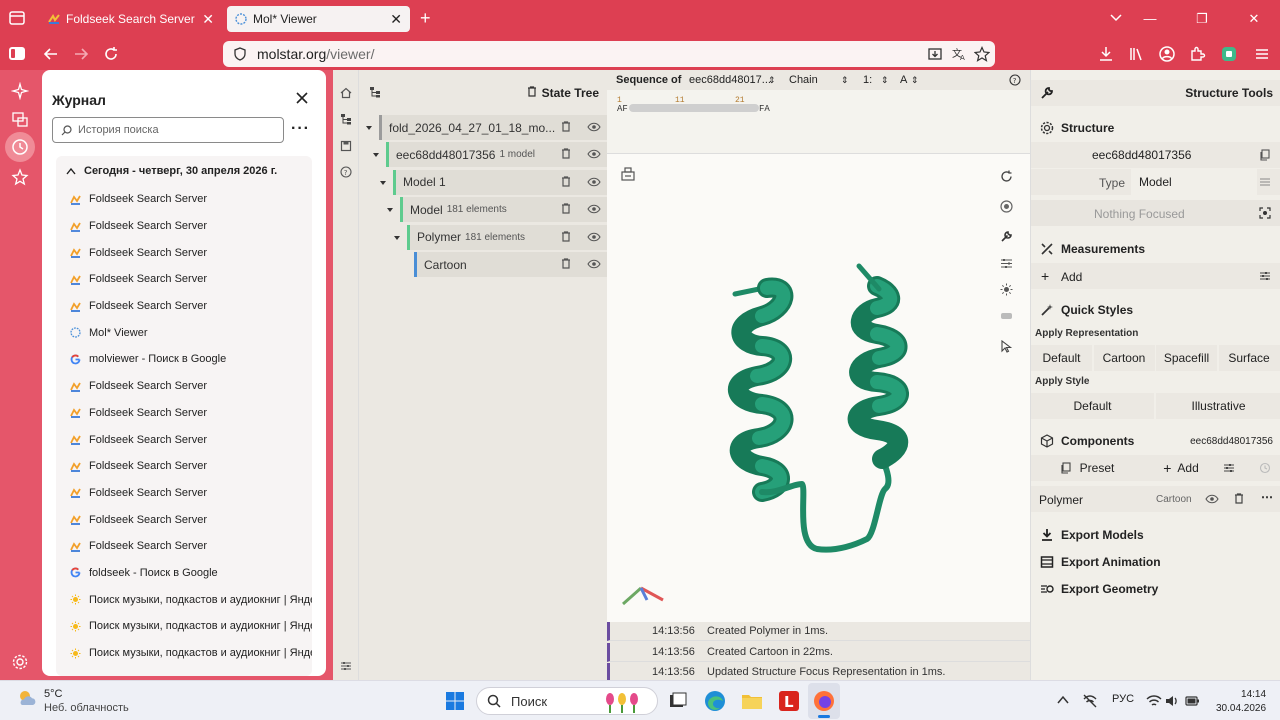 This screenshot has width=1280, height=720. I want to click on measurements-add-row: + Add, so click(1155, 276).